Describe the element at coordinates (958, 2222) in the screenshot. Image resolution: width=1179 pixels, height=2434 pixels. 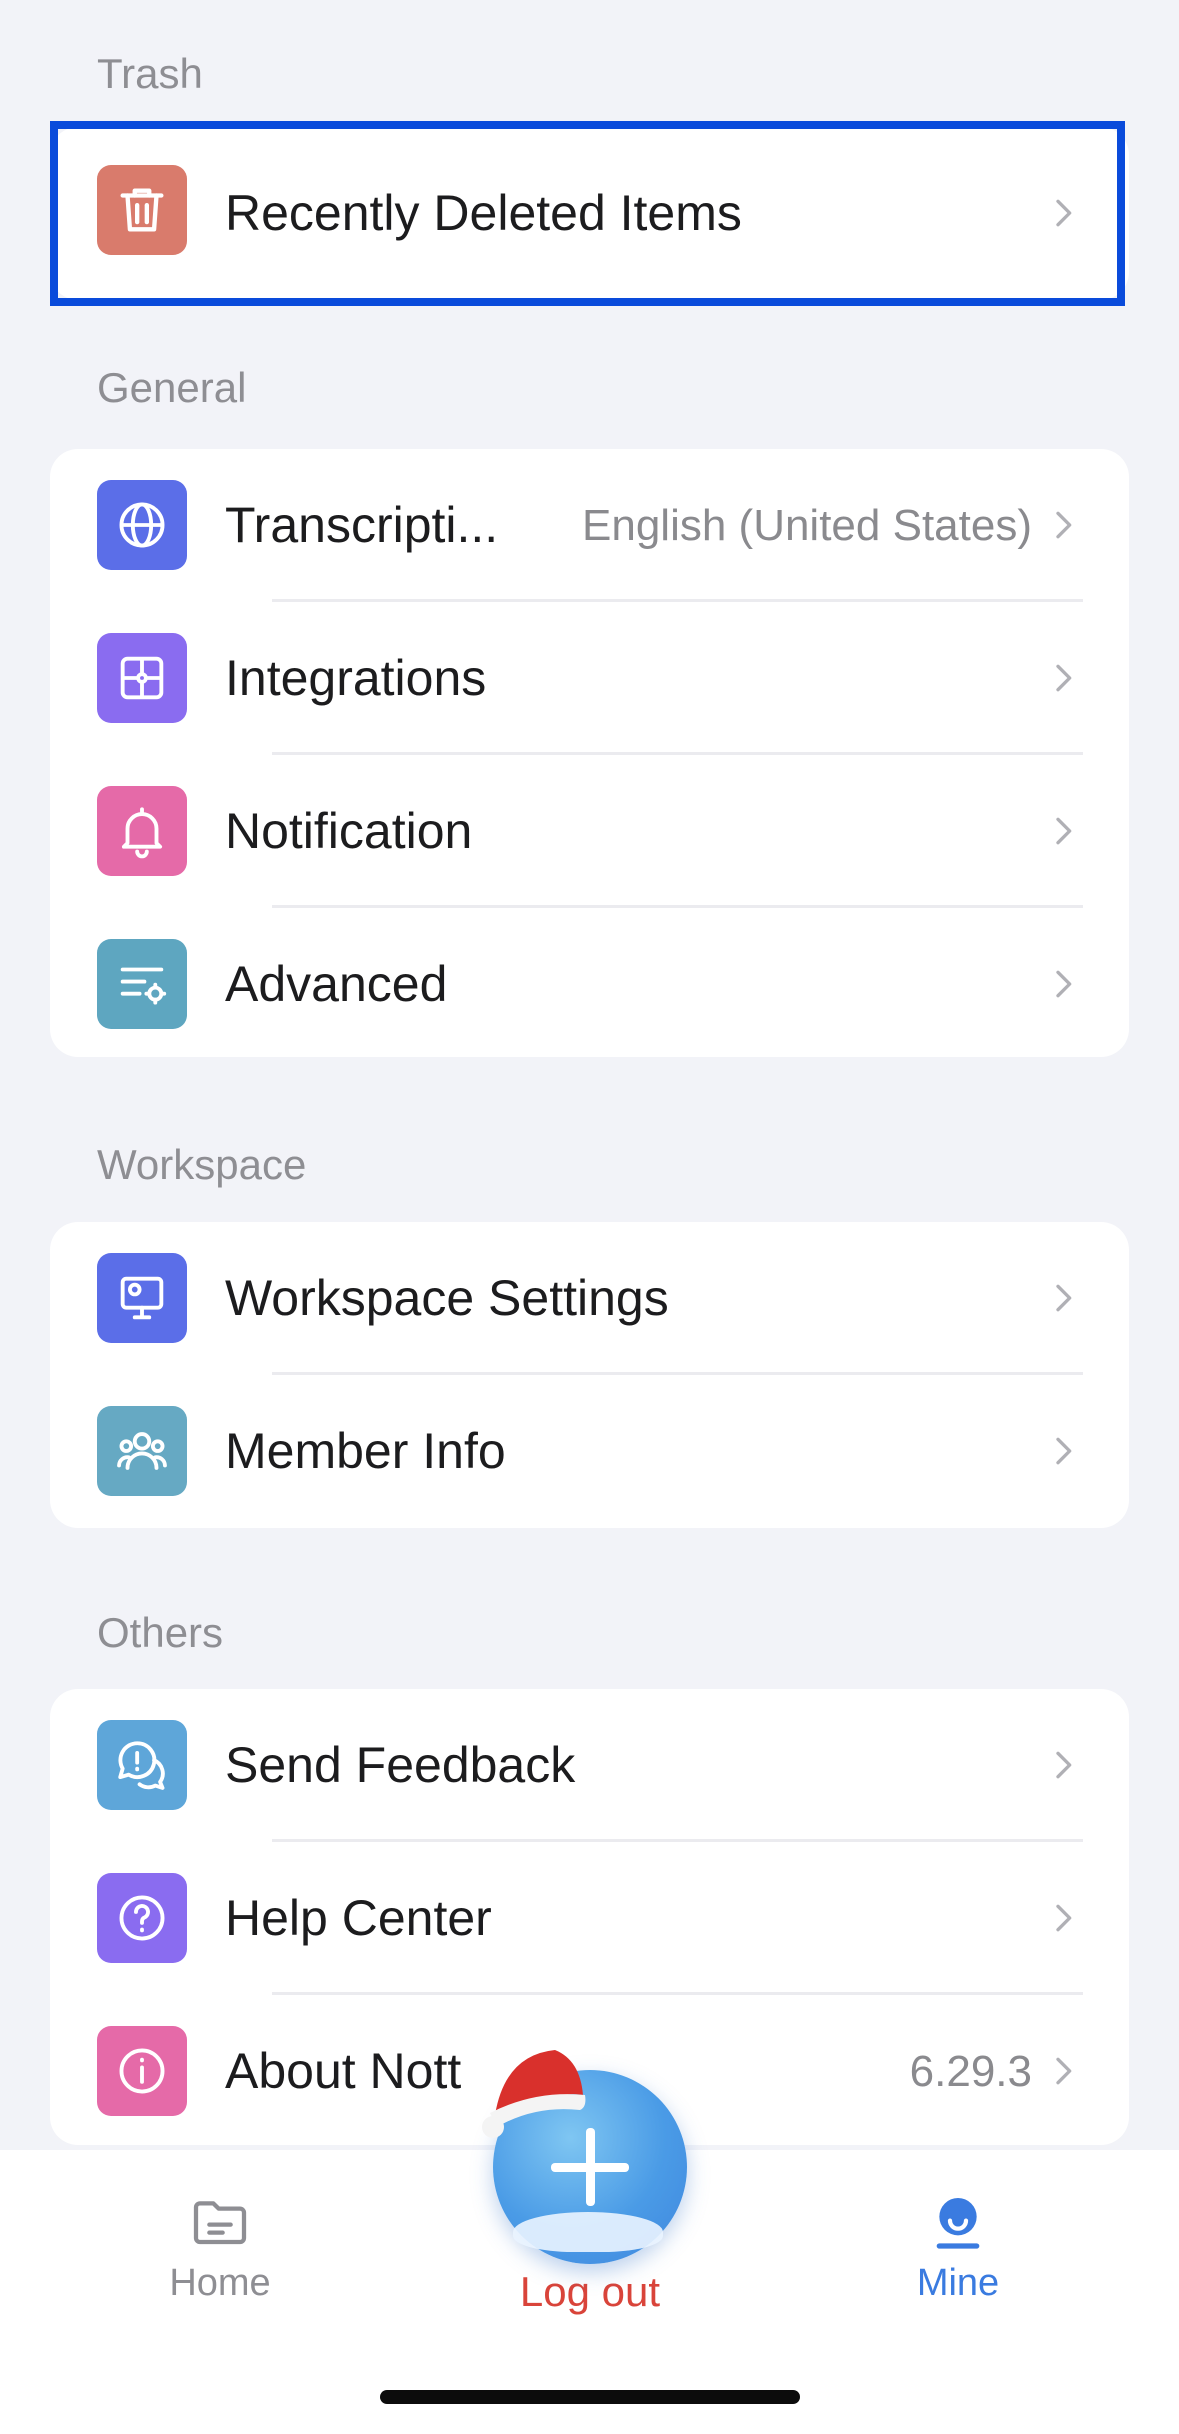
I see `profile-icon` at that location.